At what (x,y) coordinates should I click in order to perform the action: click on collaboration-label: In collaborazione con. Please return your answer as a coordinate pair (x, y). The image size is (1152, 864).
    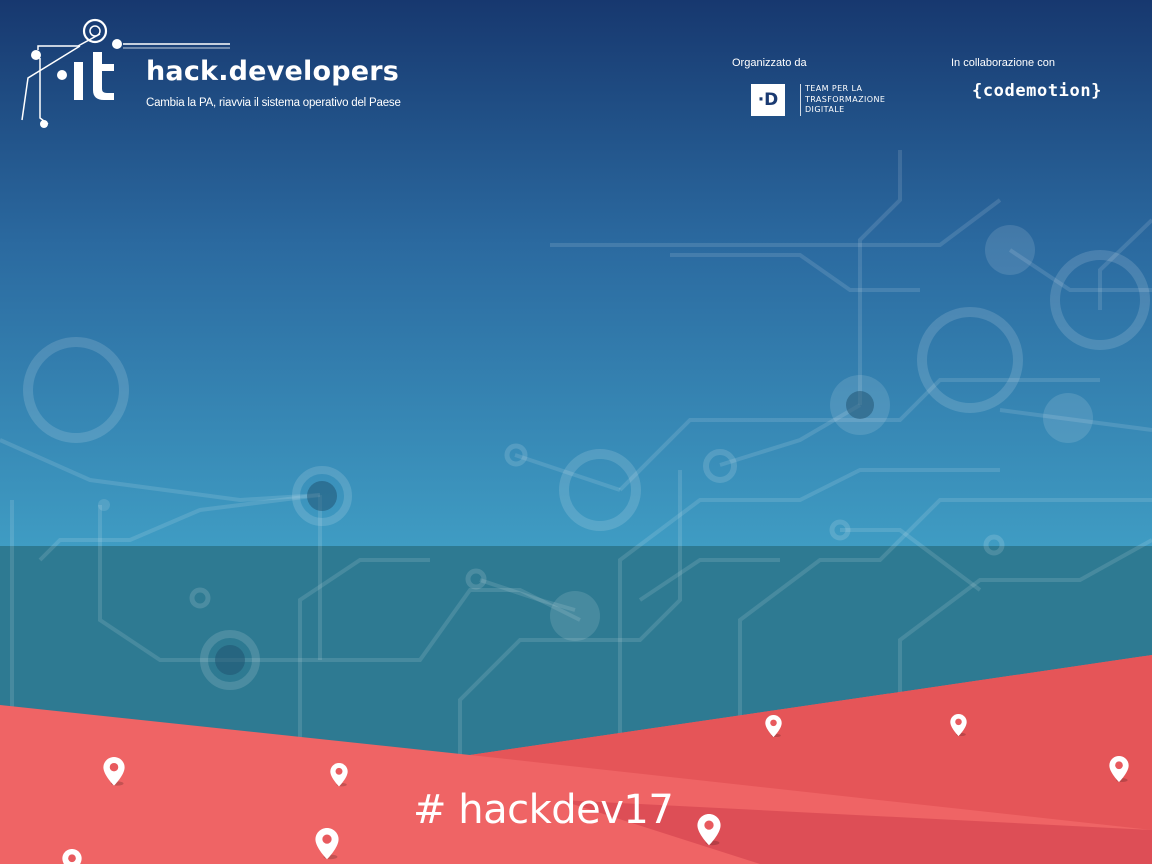
    Looking at the image, I should click on (1003, 63).